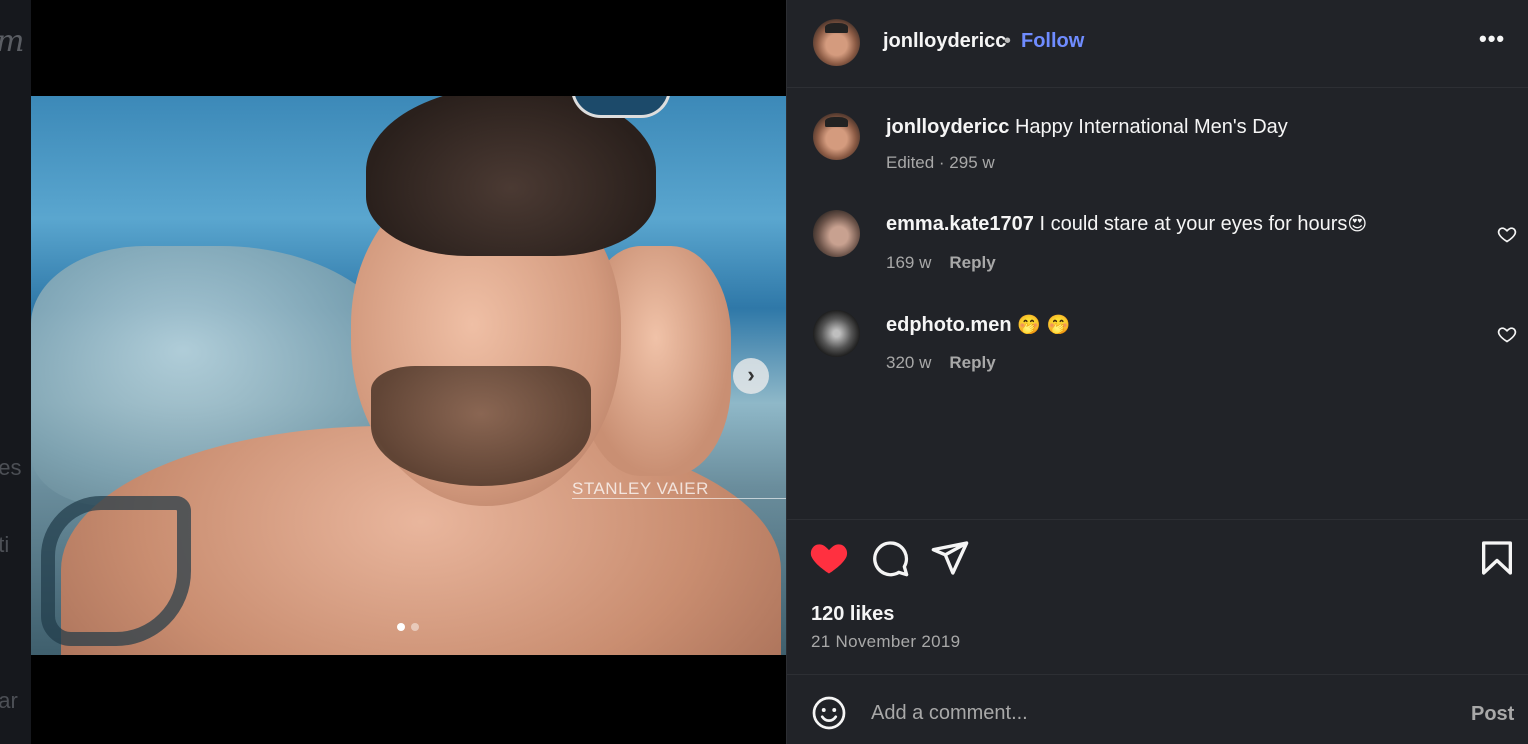 The image size is (1528, 744). I want to click on comment-emoji: 🤭 🤭, so click(1044, 325).